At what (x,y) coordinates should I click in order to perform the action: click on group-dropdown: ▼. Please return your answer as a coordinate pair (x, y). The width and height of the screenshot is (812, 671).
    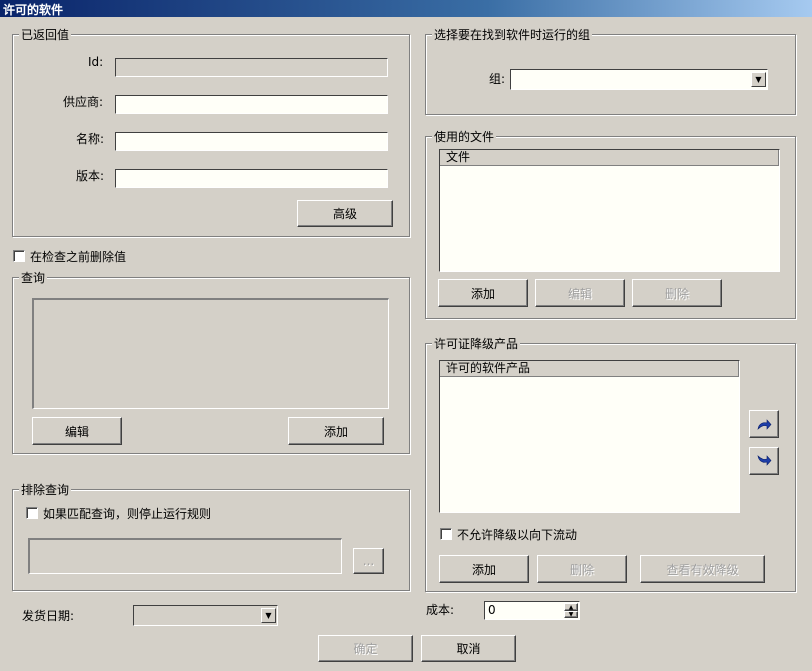
    Looking at the image, I should click on (639, 79).